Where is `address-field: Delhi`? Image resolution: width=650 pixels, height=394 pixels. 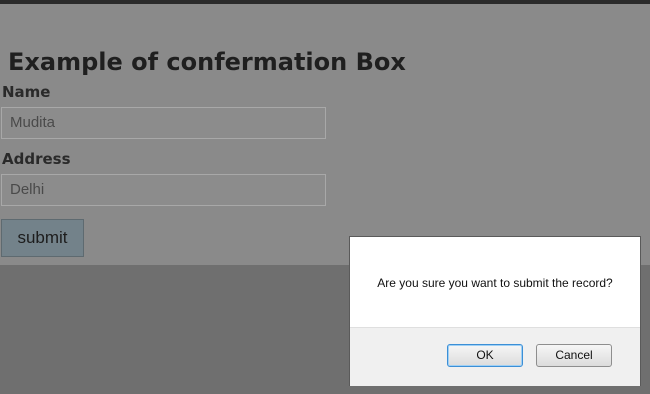
address-field: Delhi is located at coordinates (163, 190).